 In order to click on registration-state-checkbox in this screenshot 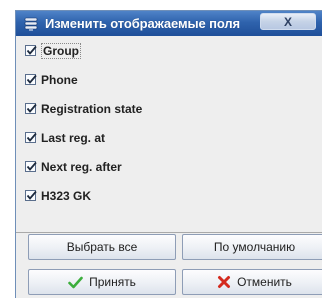, I will do `click(31, 108)`.